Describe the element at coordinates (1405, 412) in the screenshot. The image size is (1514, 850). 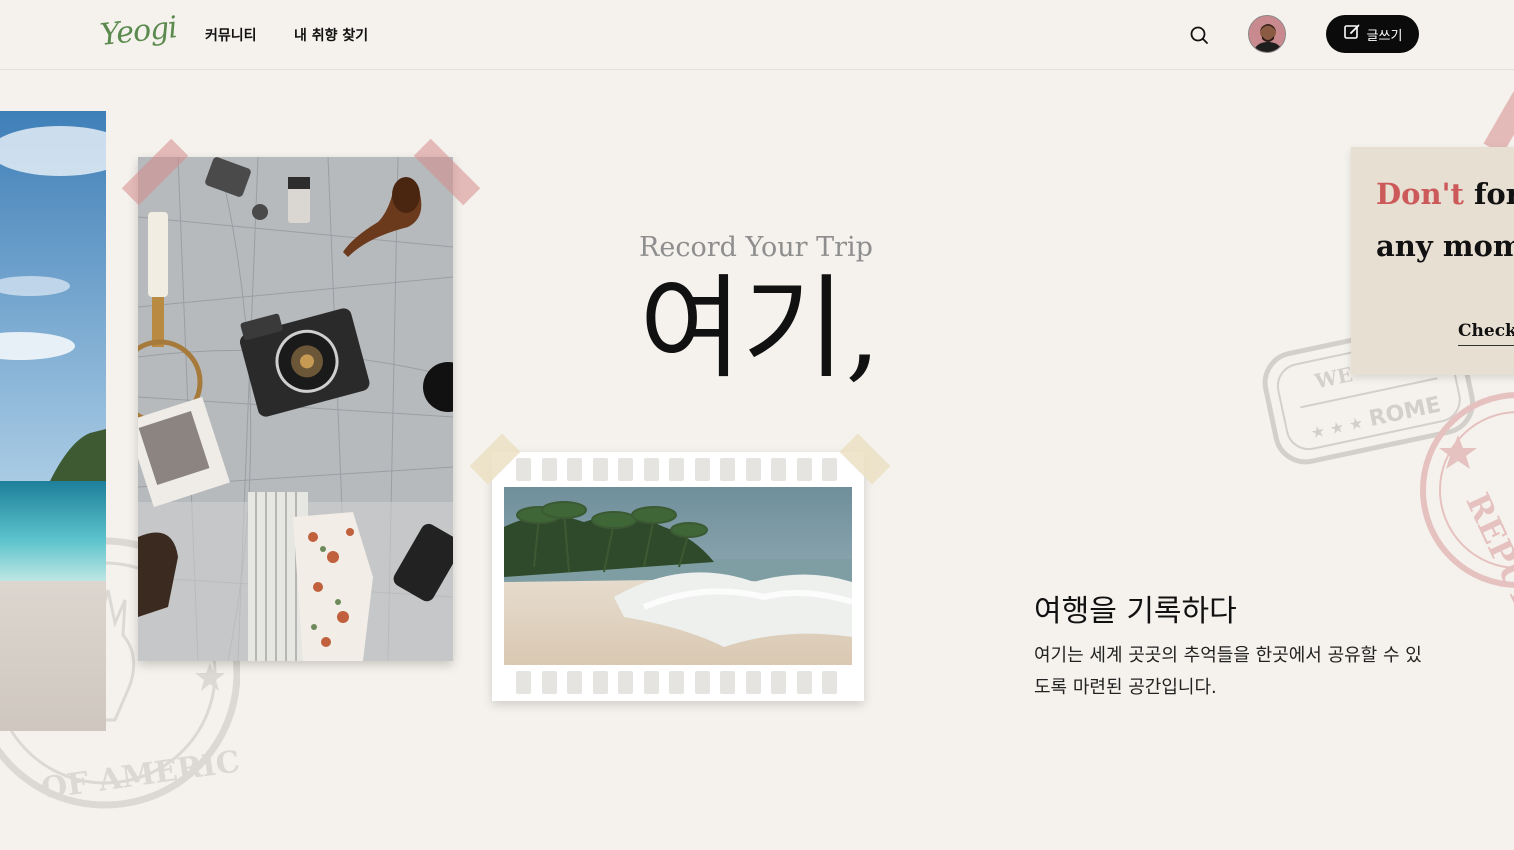
I see `stamp-right-text: ROME` at that location.